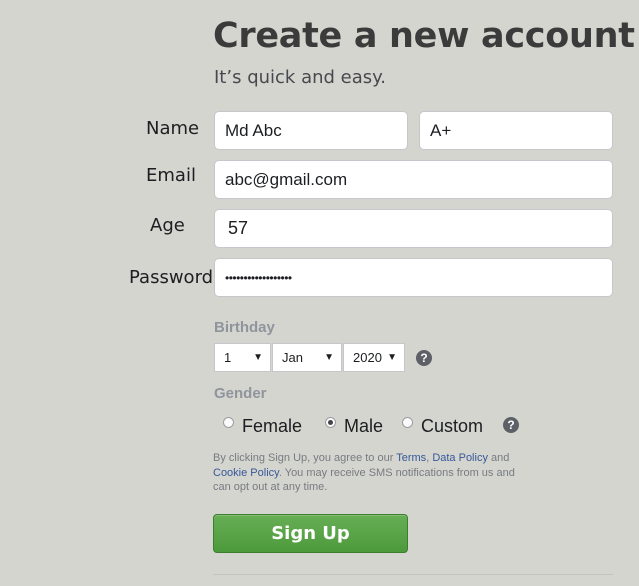 The height and width of the screenshot is (586, 639). Describe the element at coordinates (240, 393) in the screenshot. I see `gender-label: Gender` at that location.